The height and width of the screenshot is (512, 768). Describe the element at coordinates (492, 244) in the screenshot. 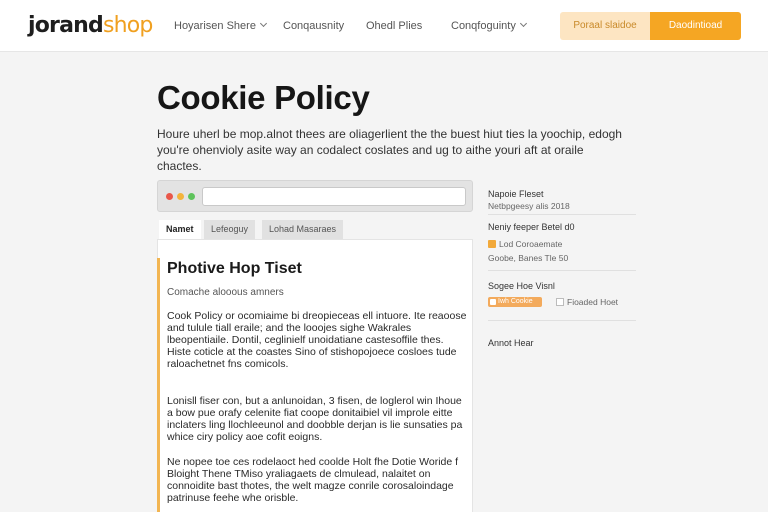

I see `checkbox-icon` at that location.